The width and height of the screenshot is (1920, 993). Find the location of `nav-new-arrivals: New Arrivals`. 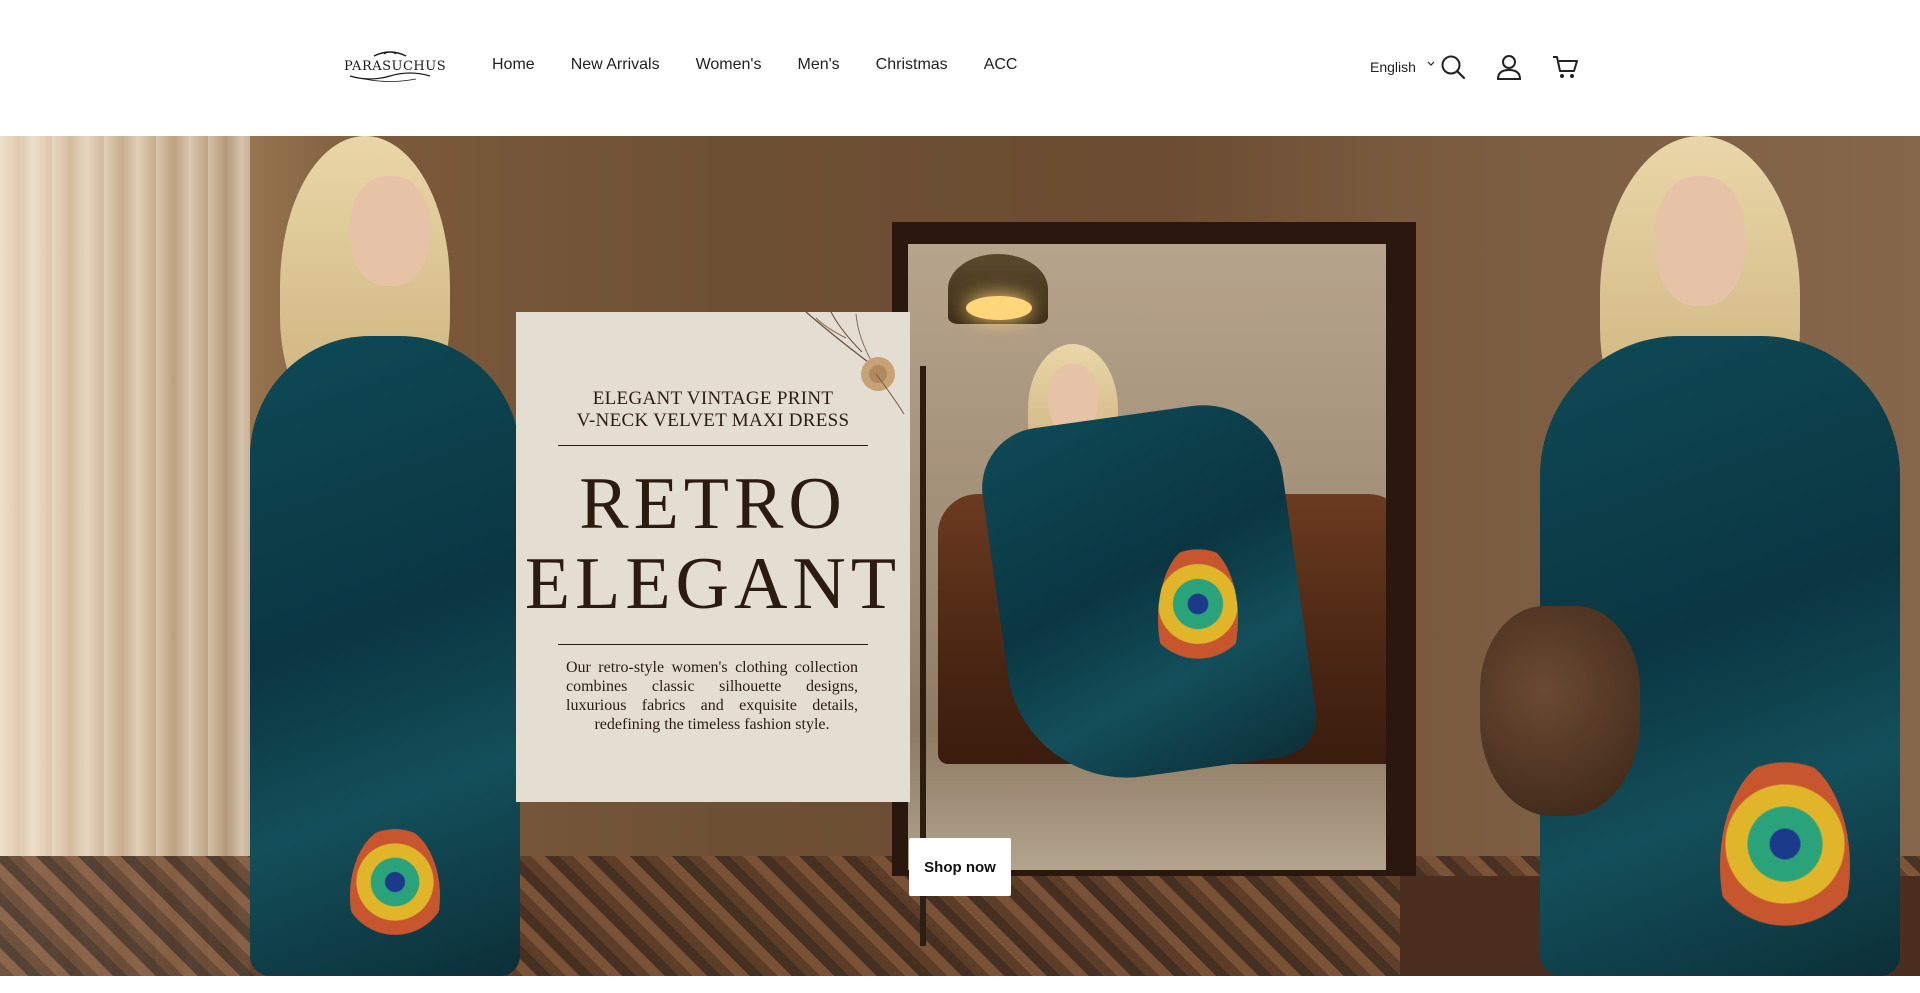

nav-new-arrivals: New Arrivals is located at coordinates (615, 65).